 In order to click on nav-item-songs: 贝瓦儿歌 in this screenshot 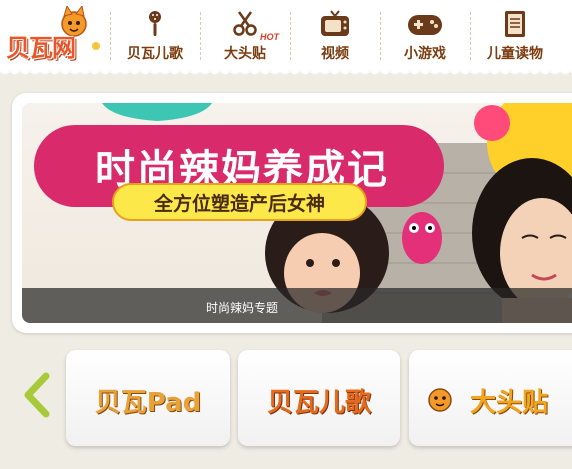, I will do `click(155, 35)`.